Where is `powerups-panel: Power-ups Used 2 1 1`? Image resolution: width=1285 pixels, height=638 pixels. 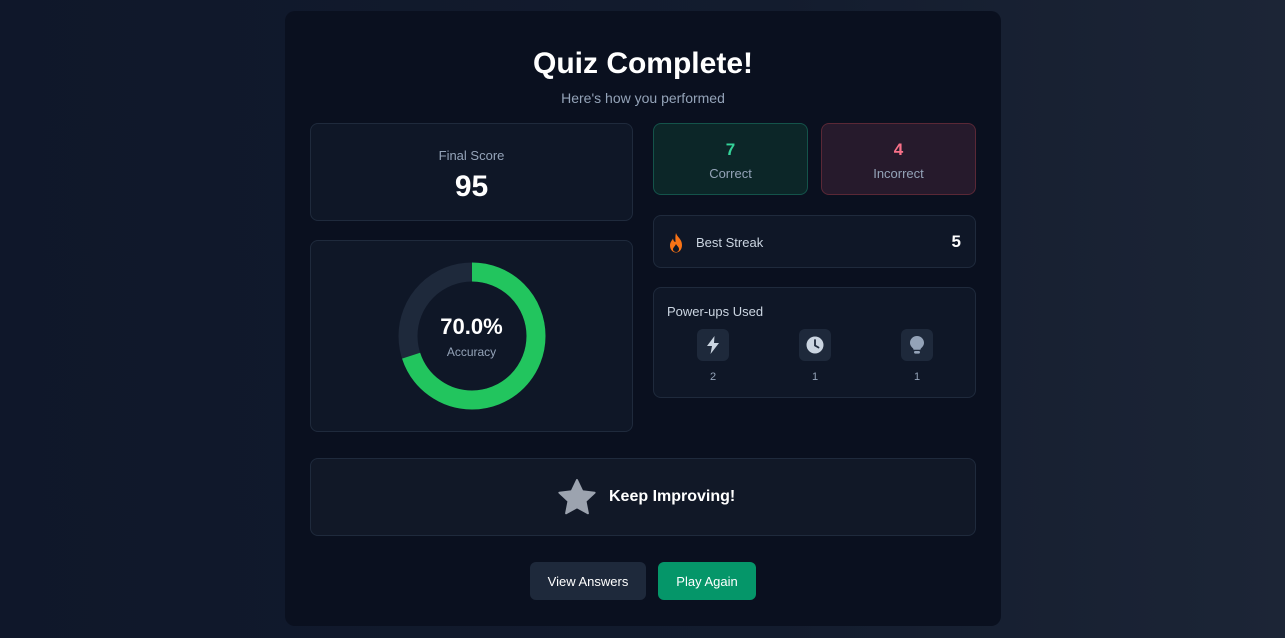 powerups-panel: Power-ups Used 2 1 1 is located at coordinates (814, 342).